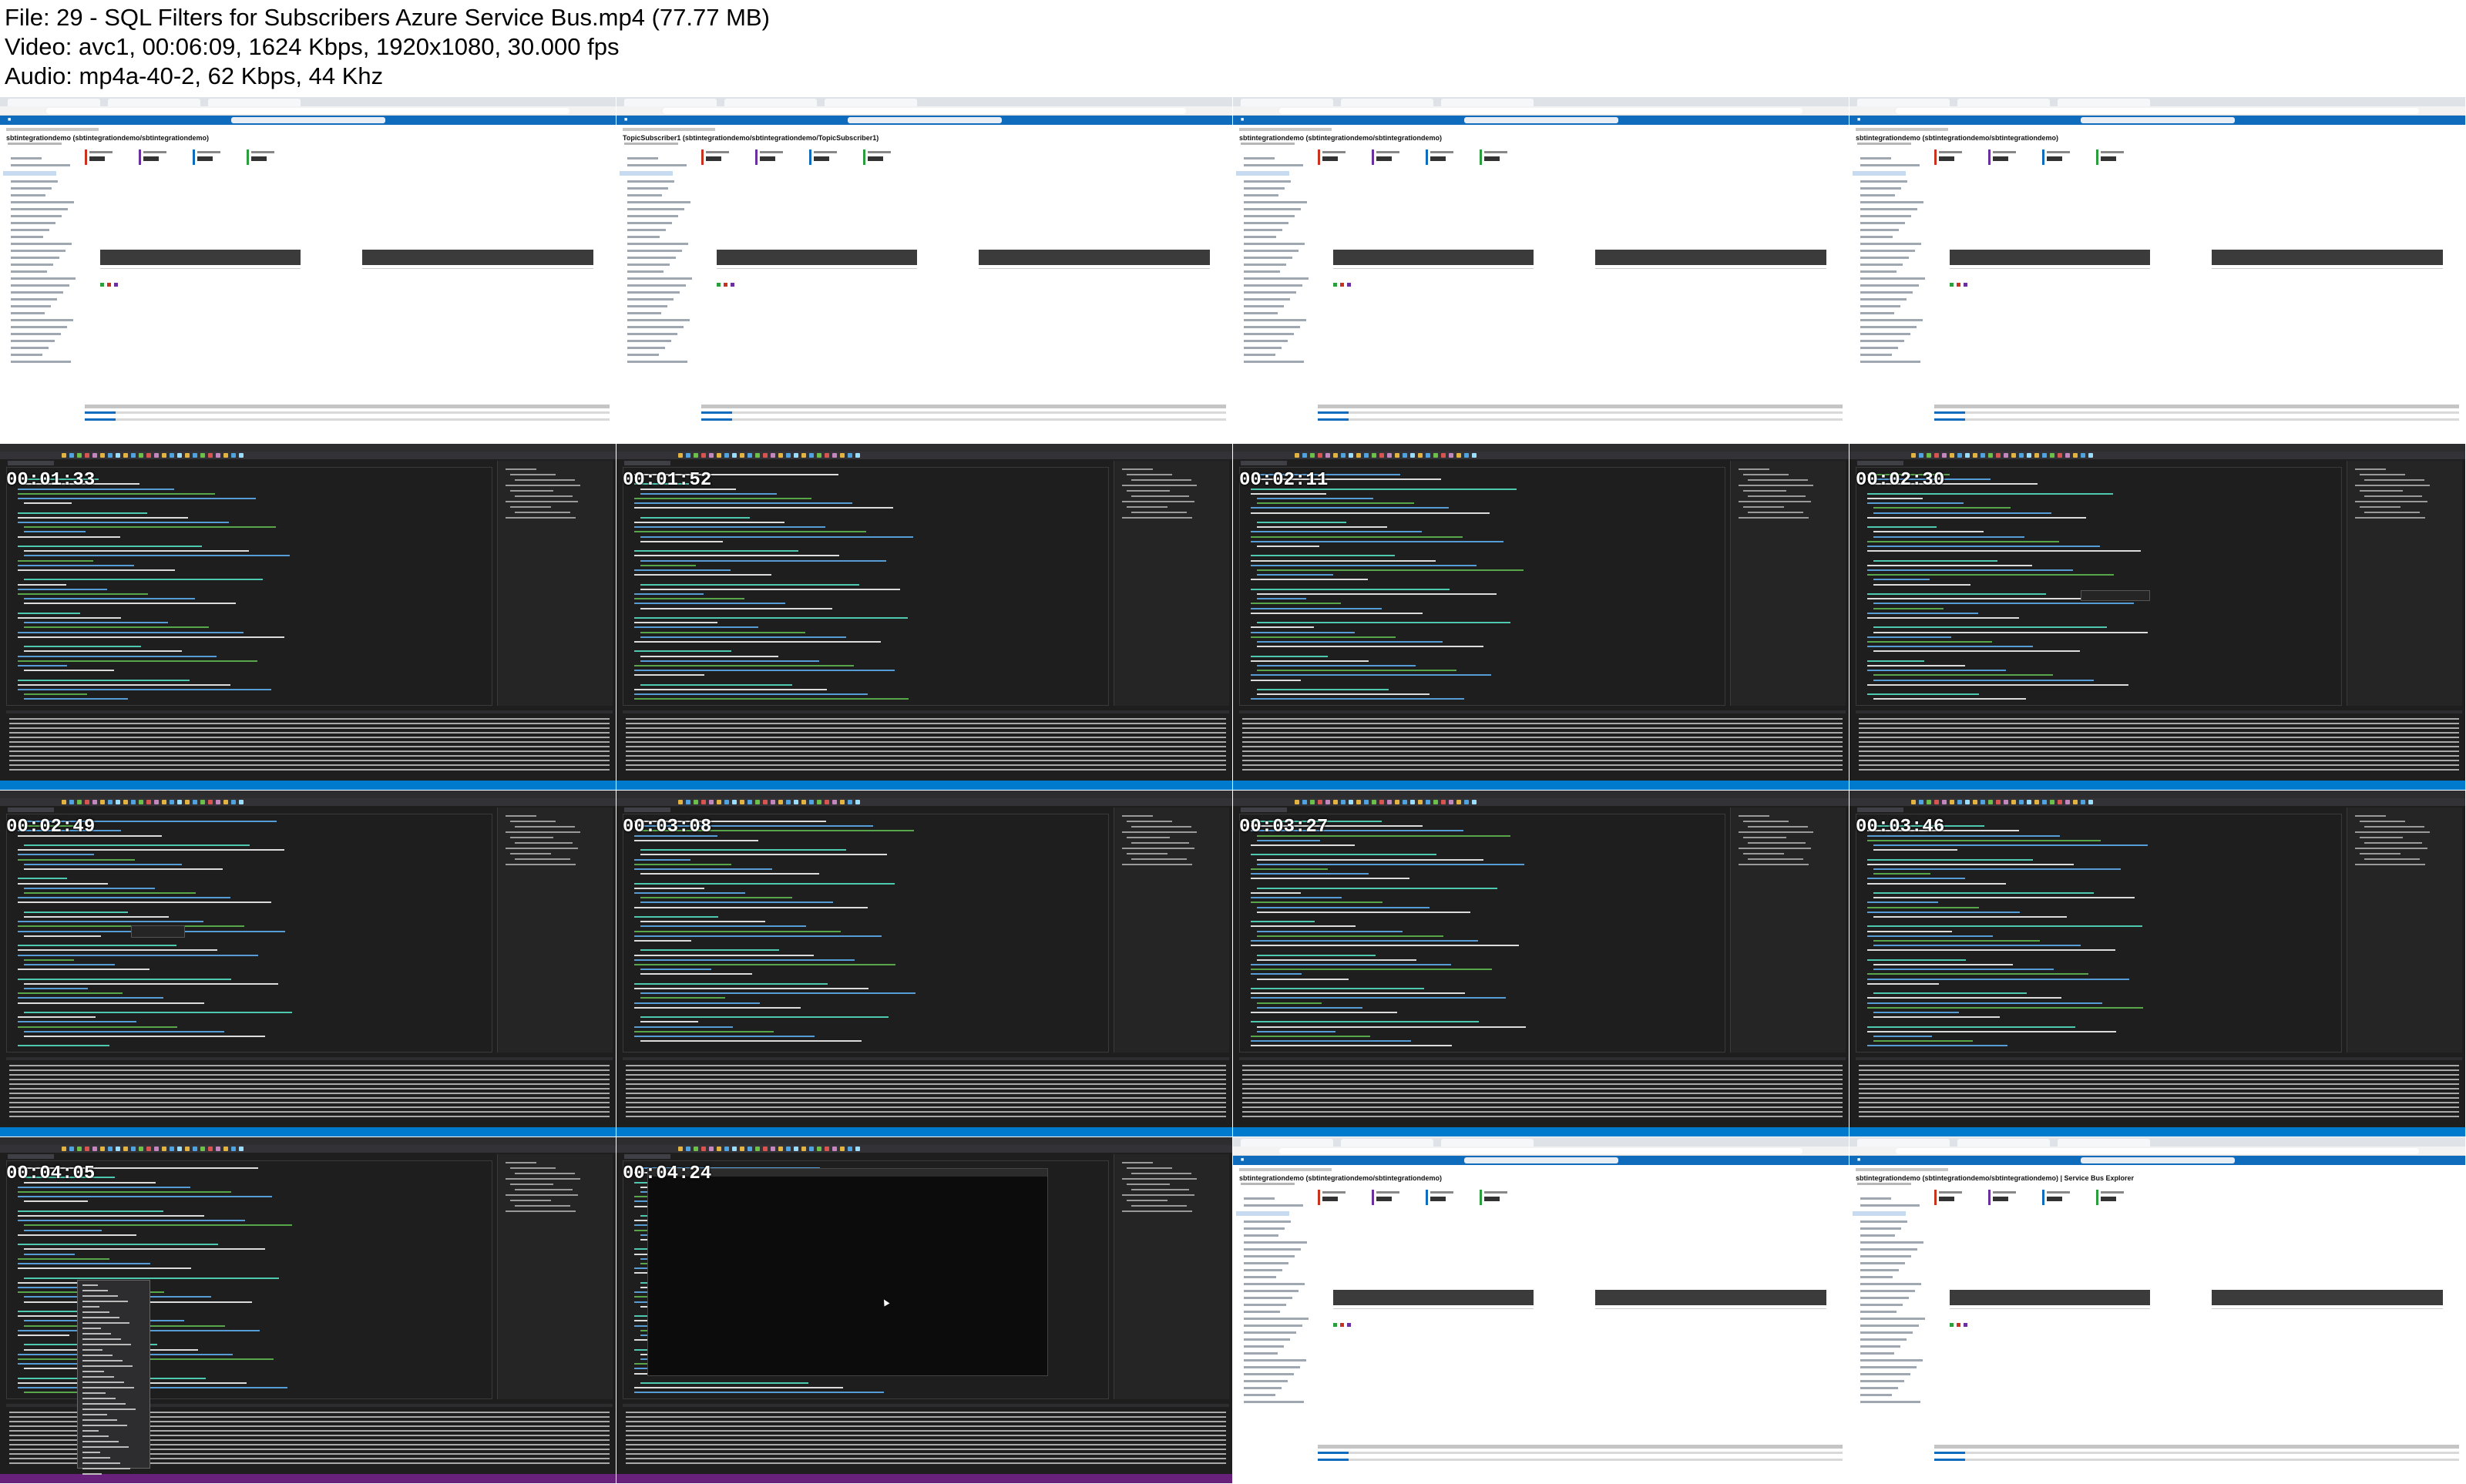 This screenshot has width=2466, height=1484. Describe the element at coordinates (647, 1156) in the screenshot. I see `document-tab` at that location.